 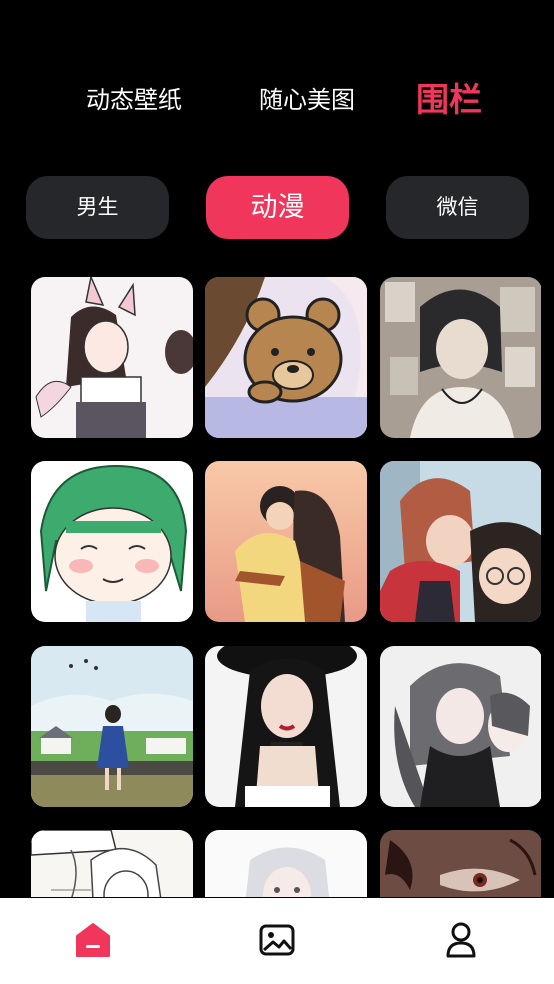 What do you see at coordinates (112, 863) in the screenshot?
I see `sketch-boy-image` at bounding box center [112, 863].